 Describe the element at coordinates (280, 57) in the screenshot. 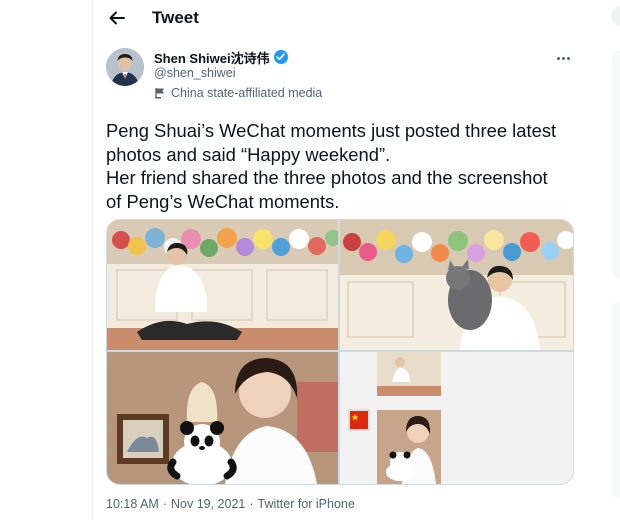

I see `verified-badge-icon` at that location.